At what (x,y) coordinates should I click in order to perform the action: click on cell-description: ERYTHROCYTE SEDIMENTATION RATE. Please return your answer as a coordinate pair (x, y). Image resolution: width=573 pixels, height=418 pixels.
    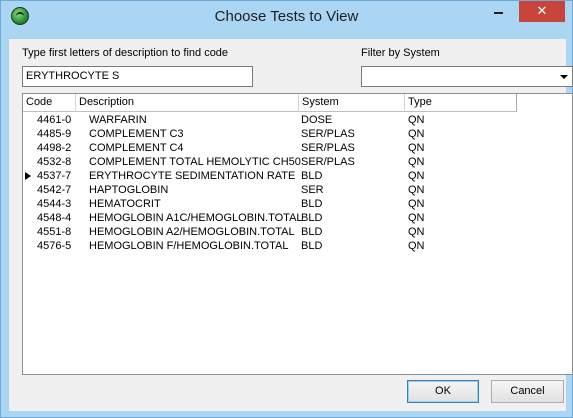
    Looking at the image, I should click on (192, 176).